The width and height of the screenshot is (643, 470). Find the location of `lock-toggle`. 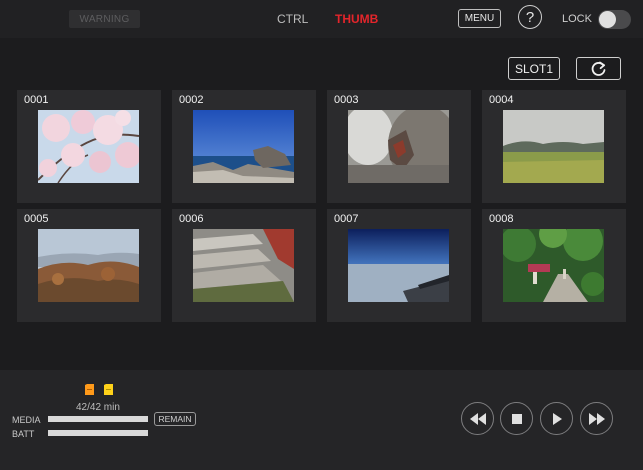

lock-toggle is located at coordinates (614, 19).